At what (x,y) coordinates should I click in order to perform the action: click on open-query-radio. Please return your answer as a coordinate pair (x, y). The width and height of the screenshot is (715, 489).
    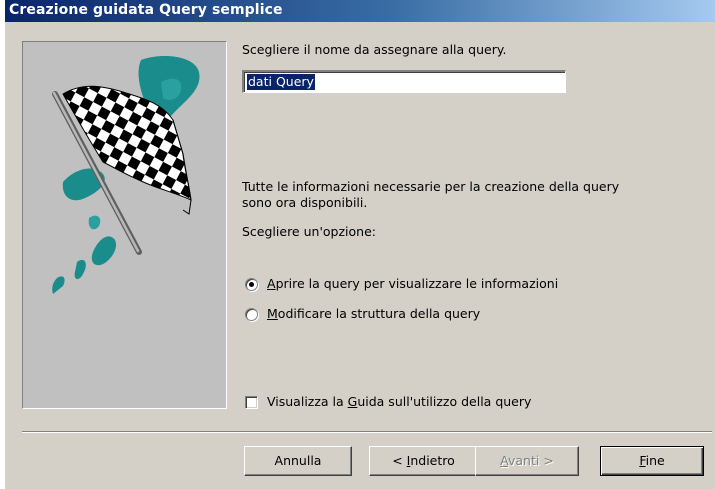
    Looking at the image, I should click on (251, 284).